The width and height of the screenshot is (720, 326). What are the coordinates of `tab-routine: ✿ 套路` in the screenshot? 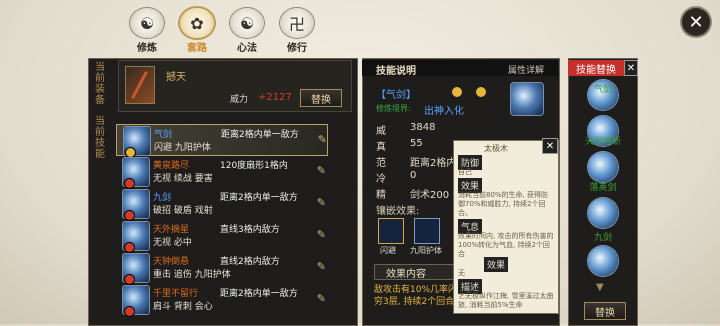 It's located at (197, 31).